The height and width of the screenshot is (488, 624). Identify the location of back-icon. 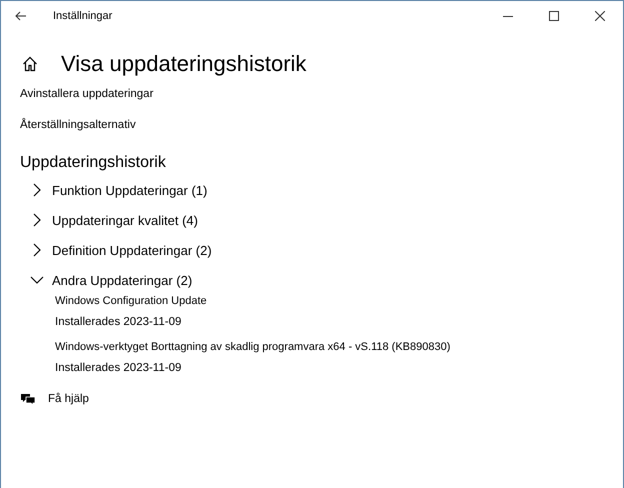
(21, 16).